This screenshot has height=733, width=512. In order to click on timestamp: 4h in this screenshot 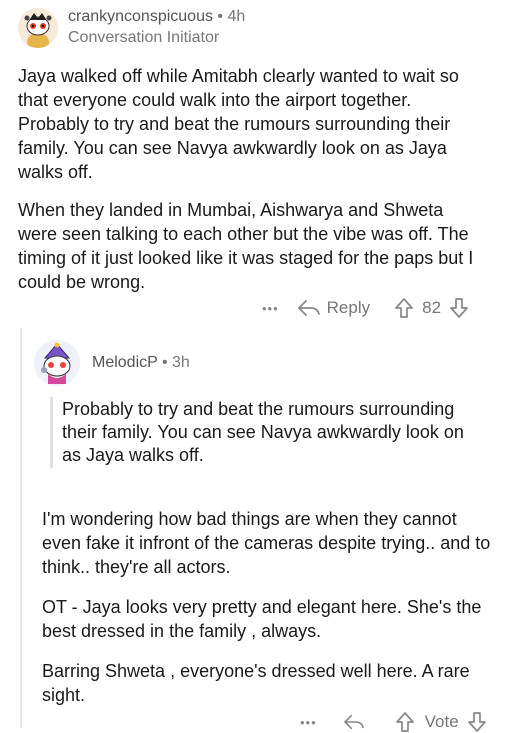, I will do `click(236, 16)`.